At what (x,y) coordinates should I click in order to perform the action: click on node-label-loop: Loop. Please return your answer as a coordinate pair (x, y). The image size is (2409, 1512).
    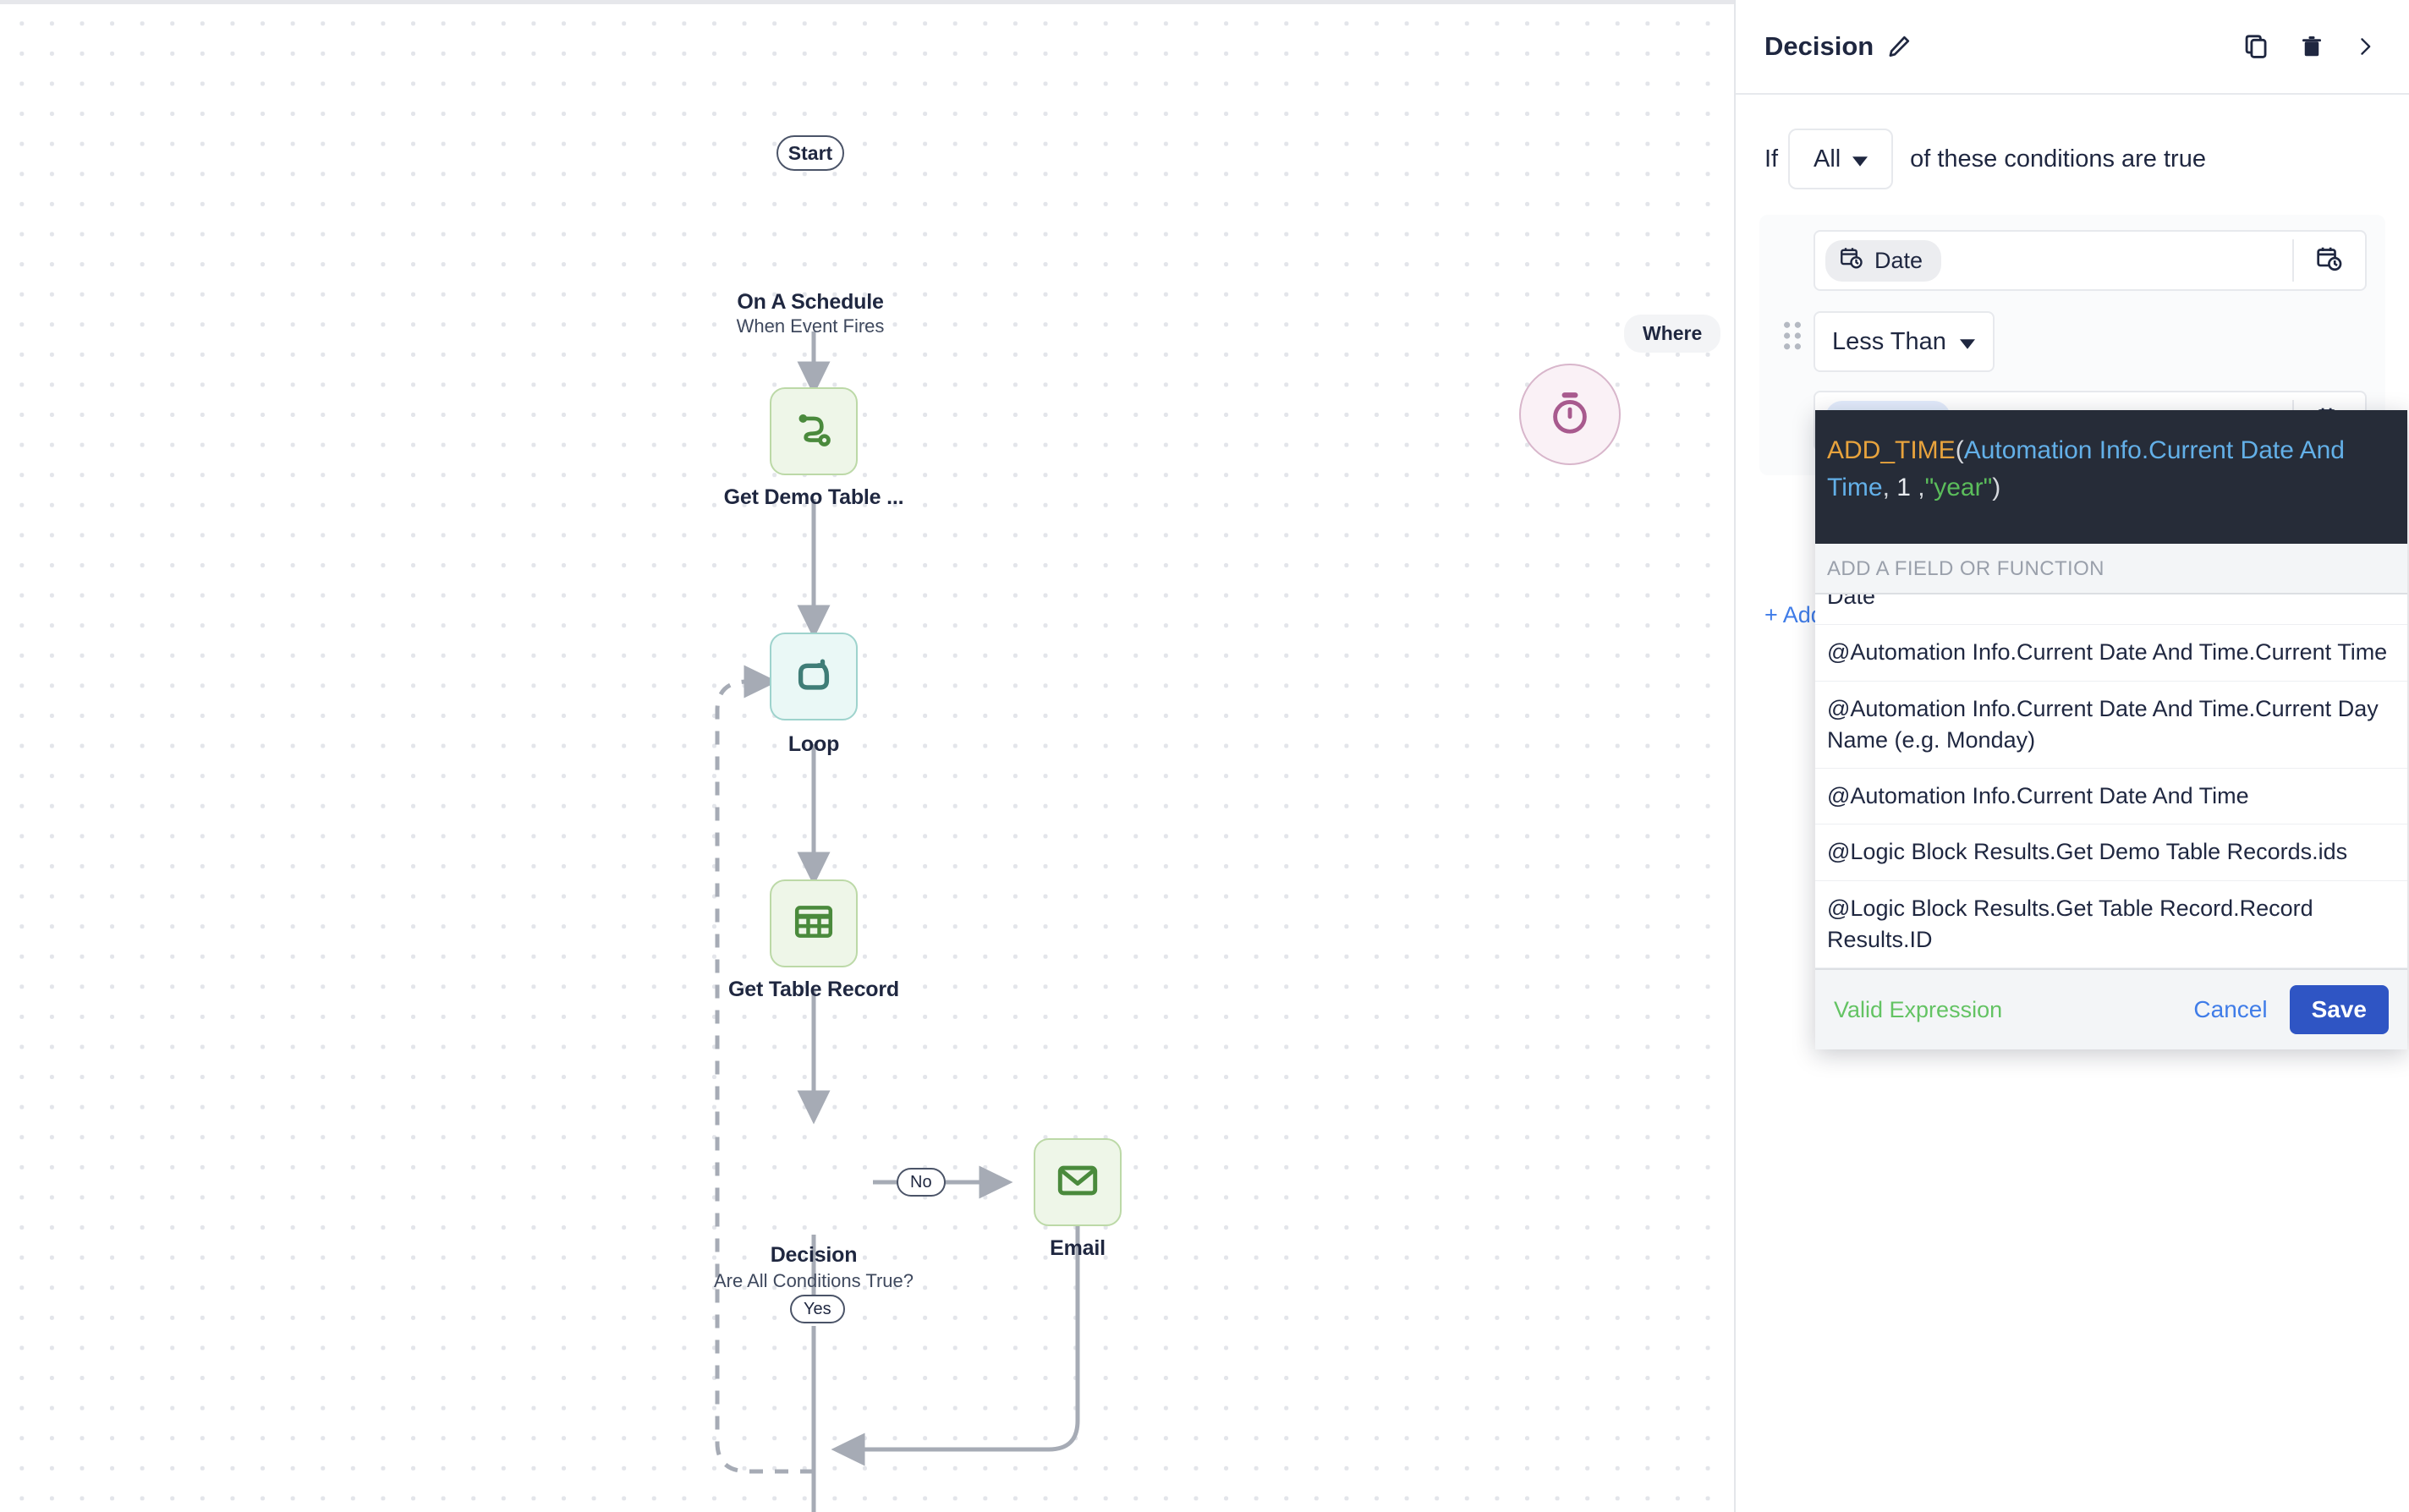
    Looking at the image, I should click on (813, 744).